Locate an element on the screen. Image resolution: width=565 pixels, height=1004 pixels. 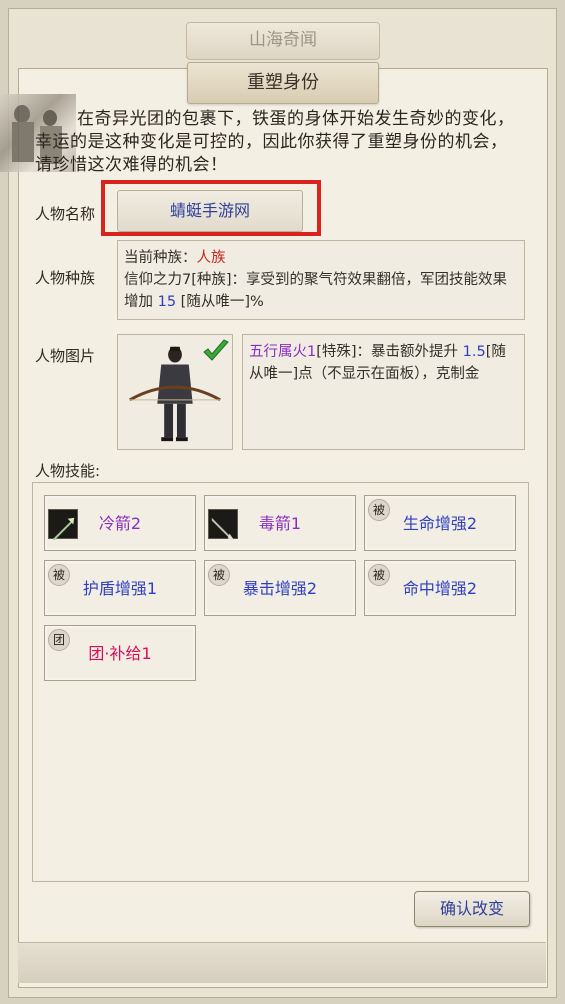
portrait-attribute-box: 五行属火1[特殊]：暴击额外提升 1.5[随从唯一]点（不显示在面板），克制金 is located at coordinates (383, 392).